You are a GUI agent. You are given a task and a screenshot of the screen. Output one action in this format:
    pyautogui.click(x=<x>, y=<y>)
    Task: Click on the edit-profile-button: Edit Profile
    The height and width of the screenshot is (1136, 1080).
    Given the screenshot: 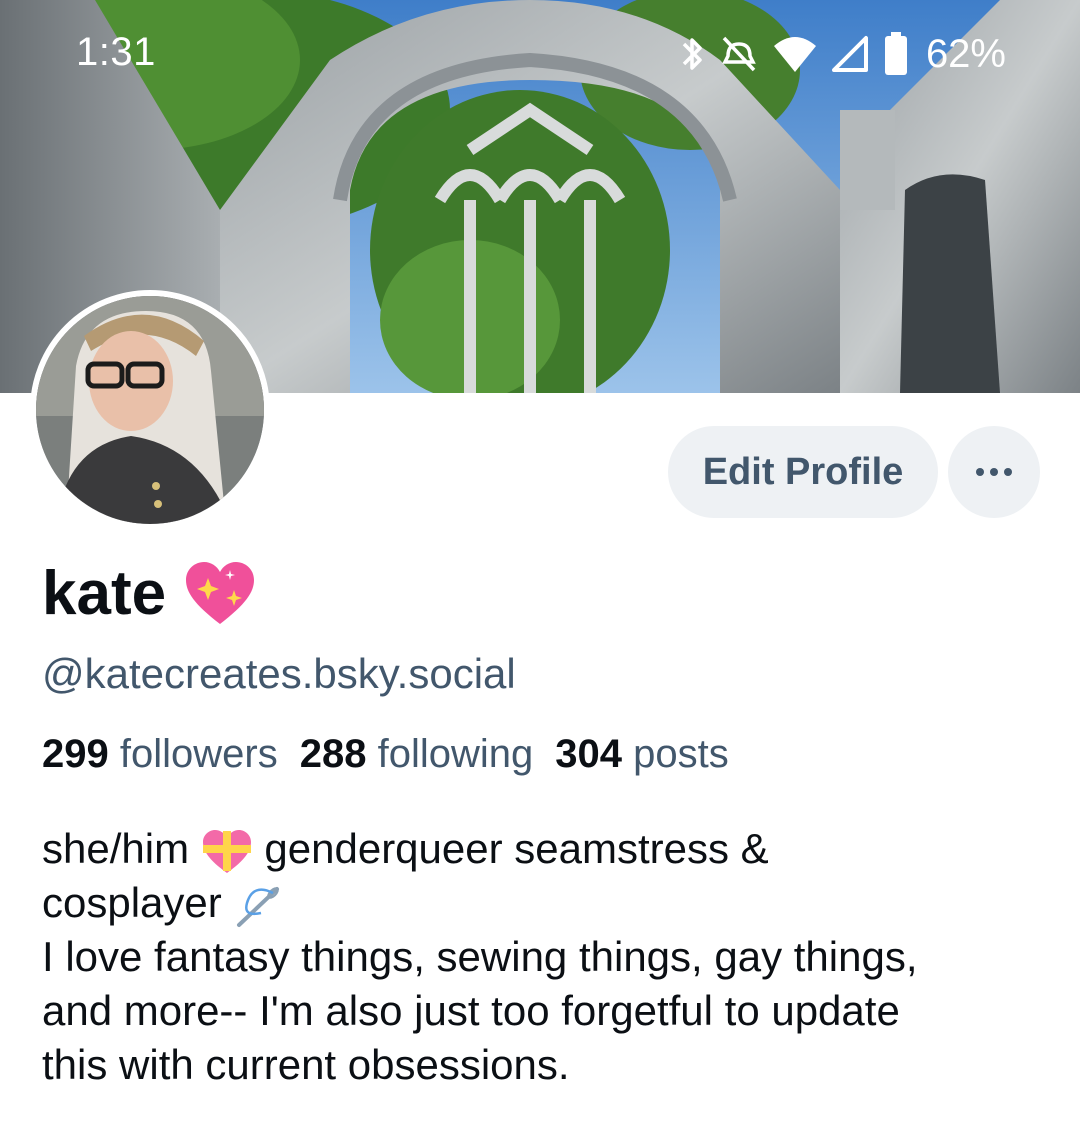 What is the action you would take?
    pyautogui.click(x=803, y=472)
    